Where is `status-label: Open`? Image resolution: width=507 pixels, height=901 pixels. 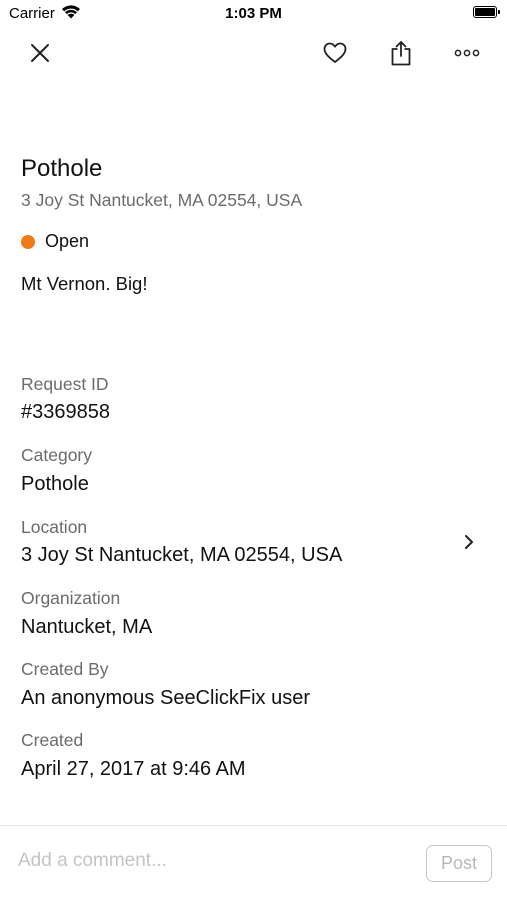 status-label: Open is located at coordinates (67, 241).